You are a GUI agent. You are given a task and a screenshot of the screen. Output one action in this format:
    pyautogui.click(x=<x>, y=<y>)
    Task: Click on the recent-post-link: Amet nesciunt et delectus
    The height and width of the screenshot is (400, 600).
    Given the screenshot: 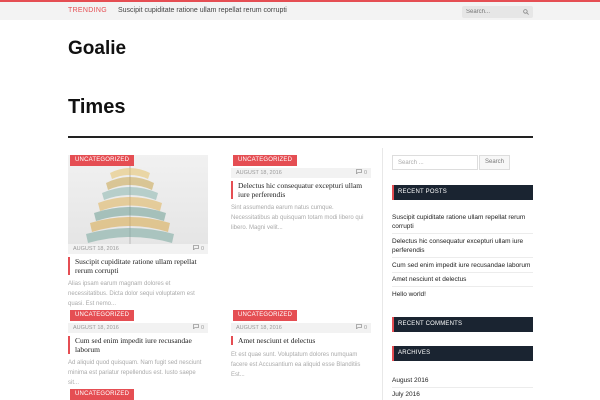 What is the action you would take?
    pyautogui.click(x=462, y=279)
    